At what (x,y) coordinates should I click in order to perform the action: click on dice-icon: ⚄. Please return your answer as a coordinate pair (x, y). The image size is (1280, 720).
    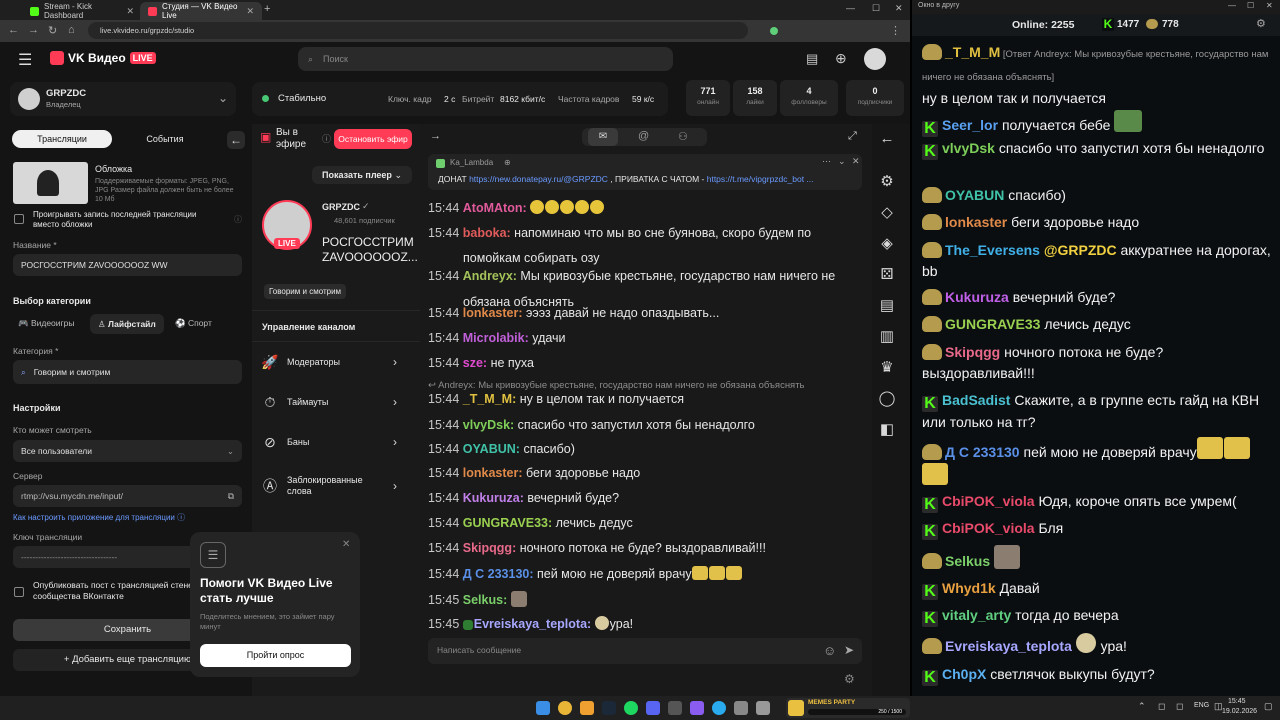
    Looking at the image, I should click on (887, 280).